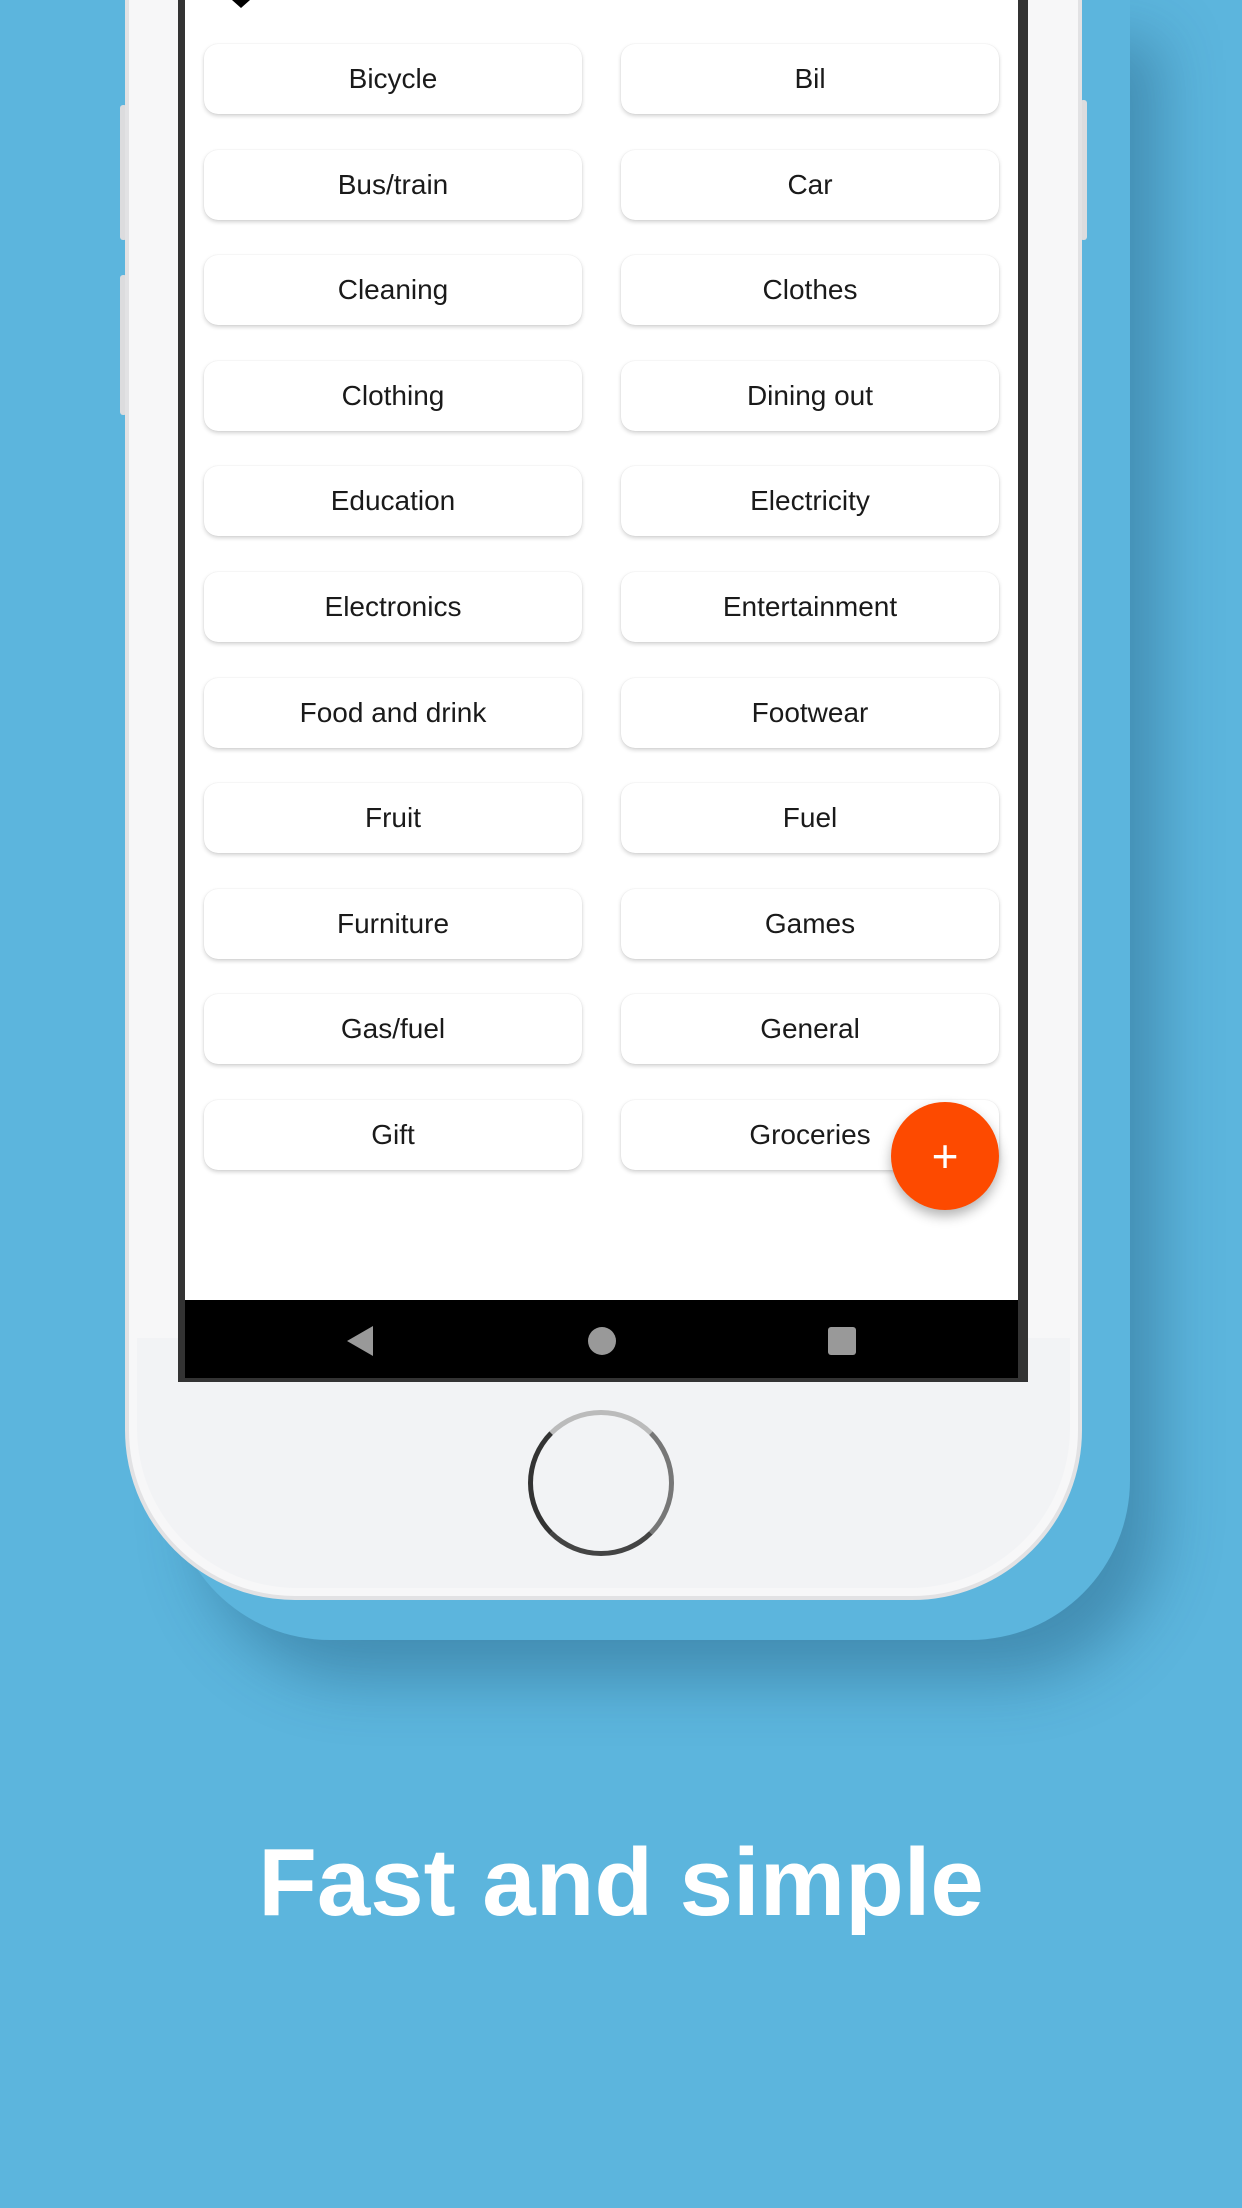  I want to click on category-button: Education, so click(393, 501).